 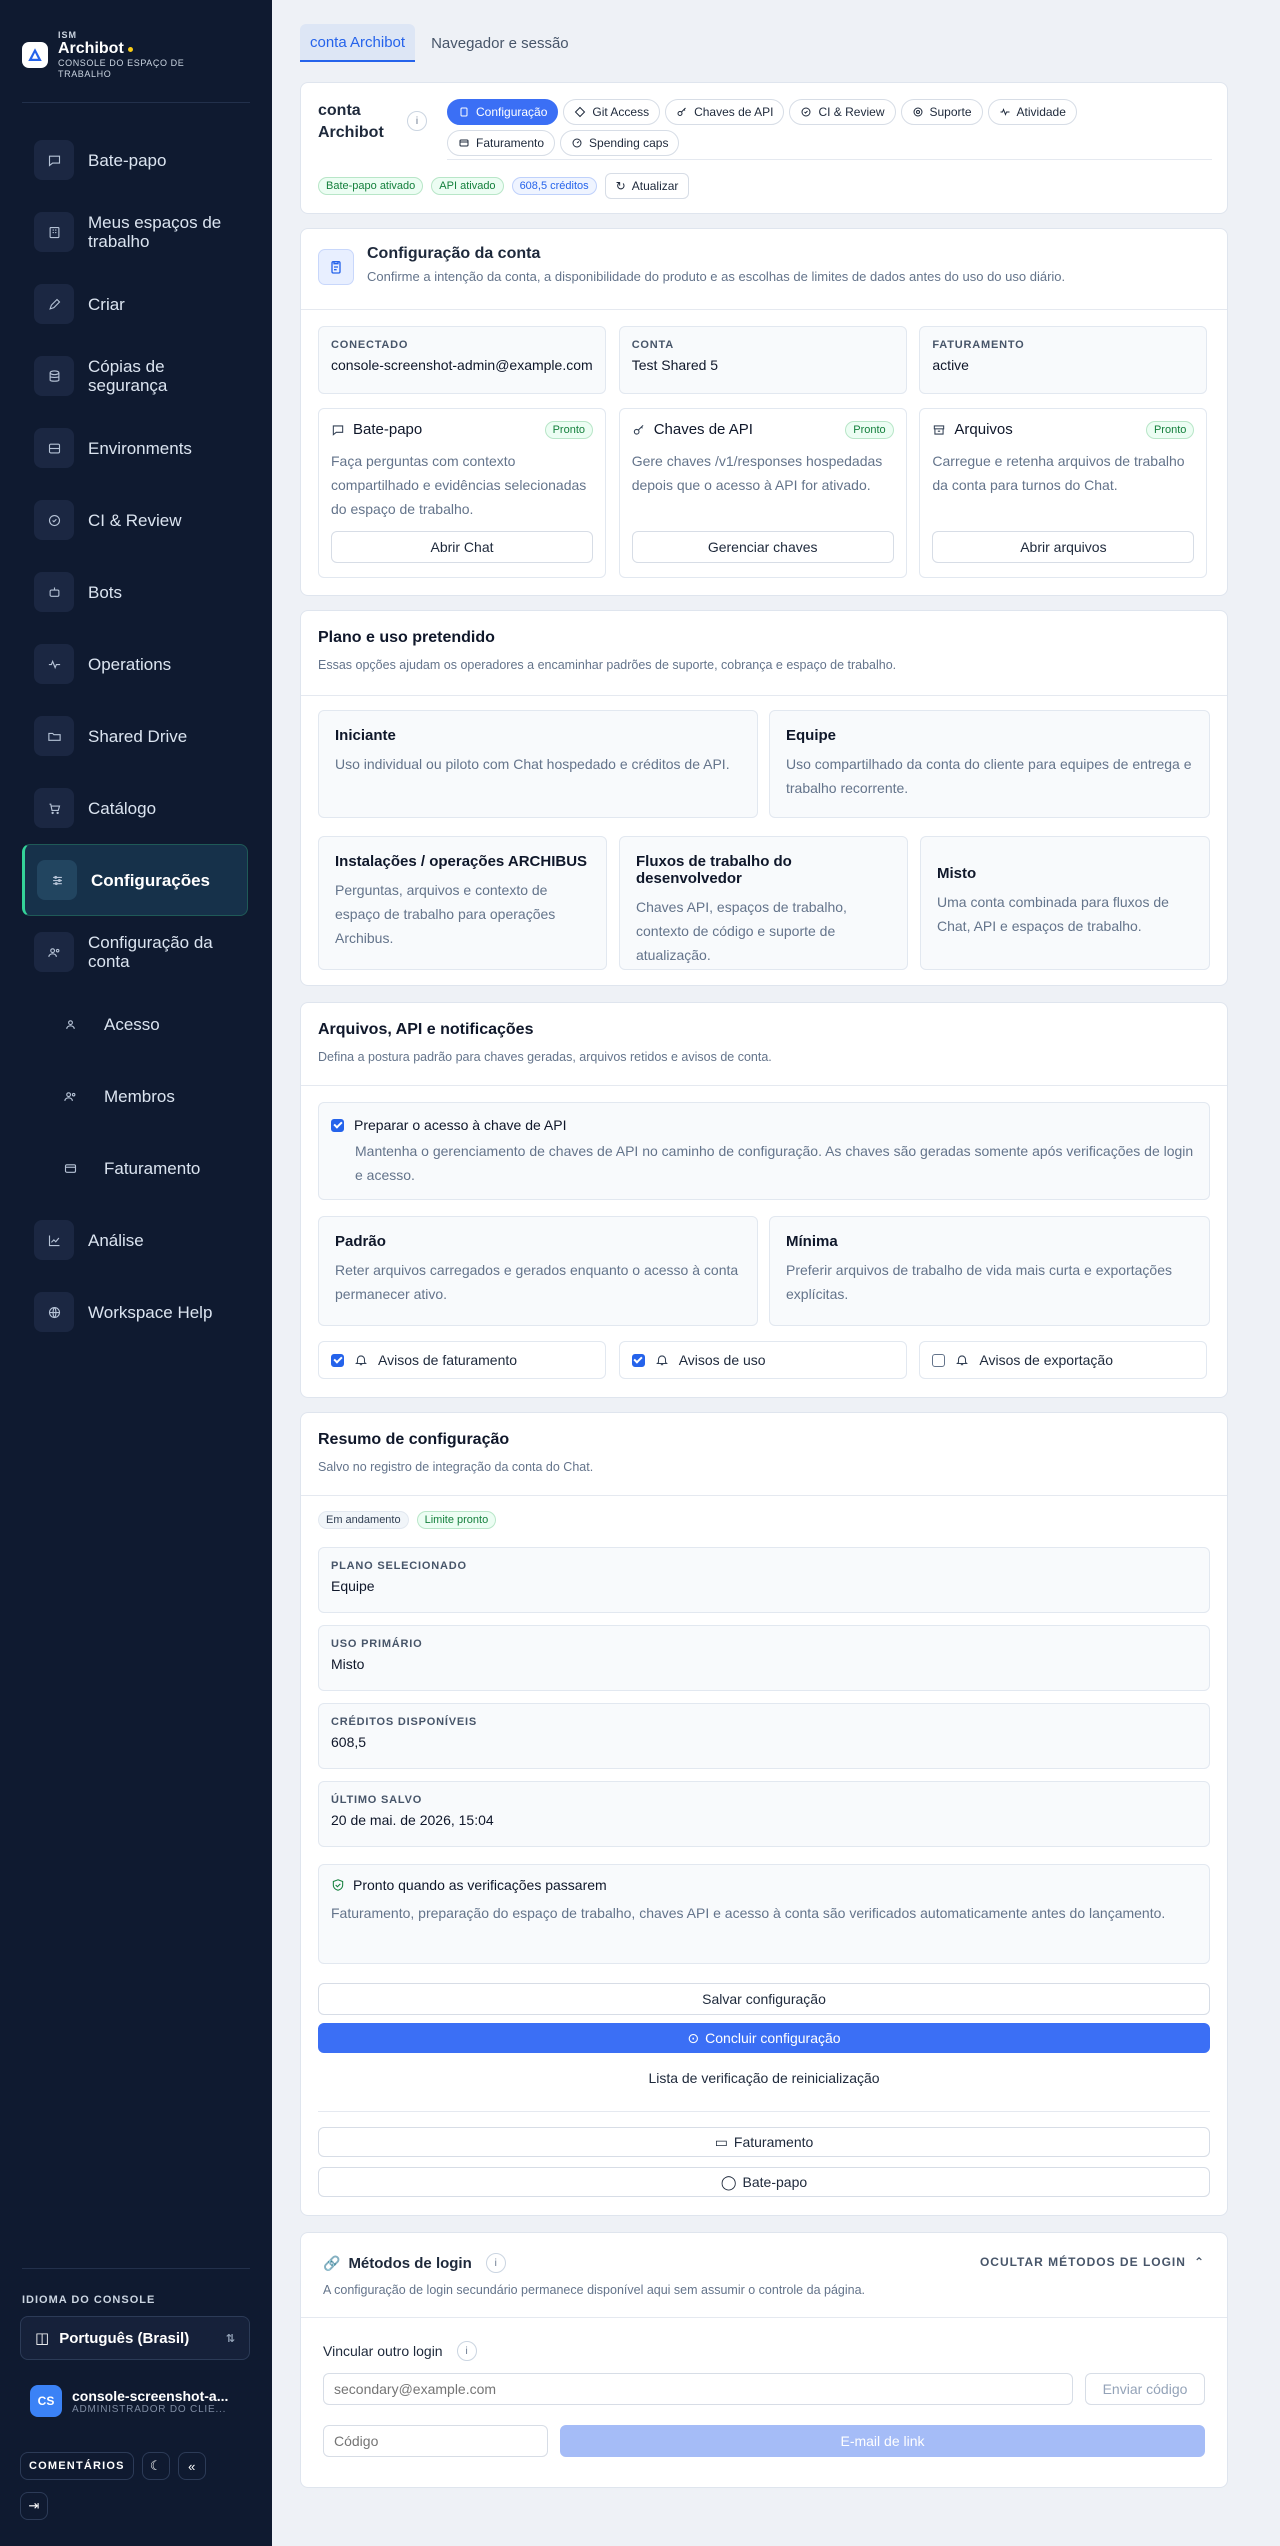 What do you see at coordinates (917, 112) in the screenshot?
I see `support-icon` at bounding box center [917, 112].